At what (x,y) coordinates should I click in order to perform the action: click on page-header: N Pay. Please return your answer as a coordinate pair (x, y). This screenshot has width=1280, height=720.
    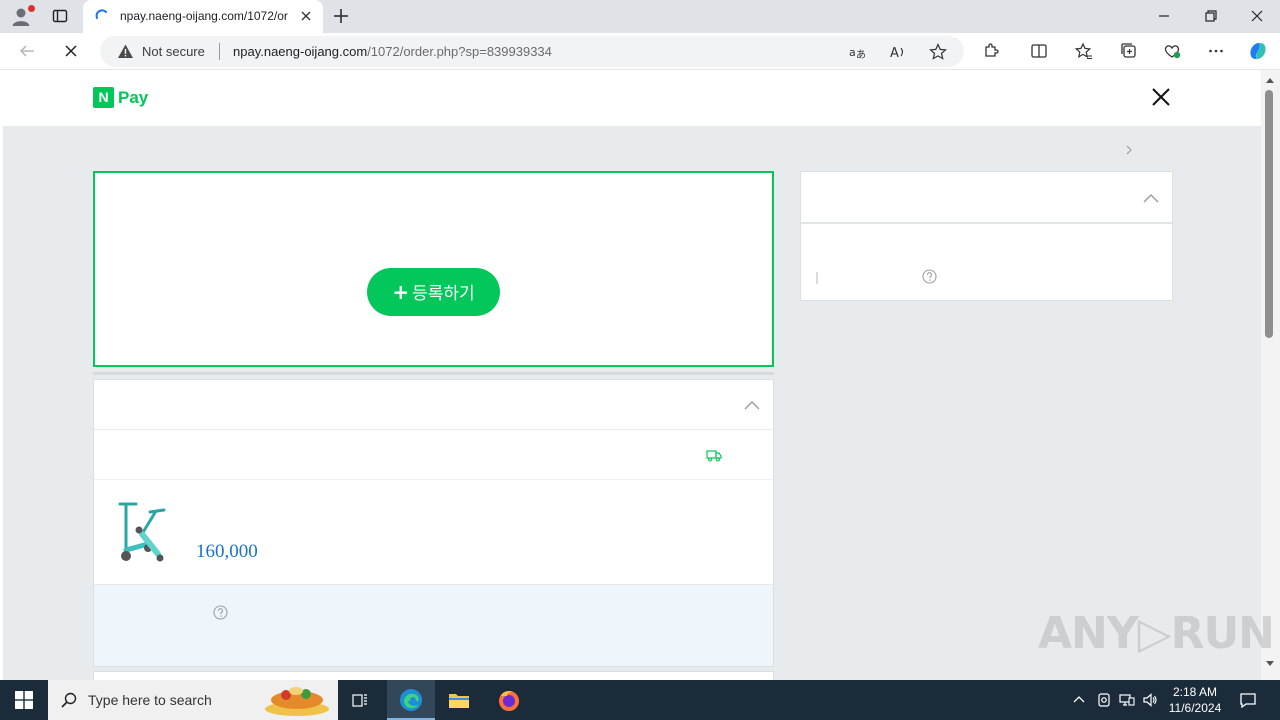
    Looking at the image, I should click on (632, 98).